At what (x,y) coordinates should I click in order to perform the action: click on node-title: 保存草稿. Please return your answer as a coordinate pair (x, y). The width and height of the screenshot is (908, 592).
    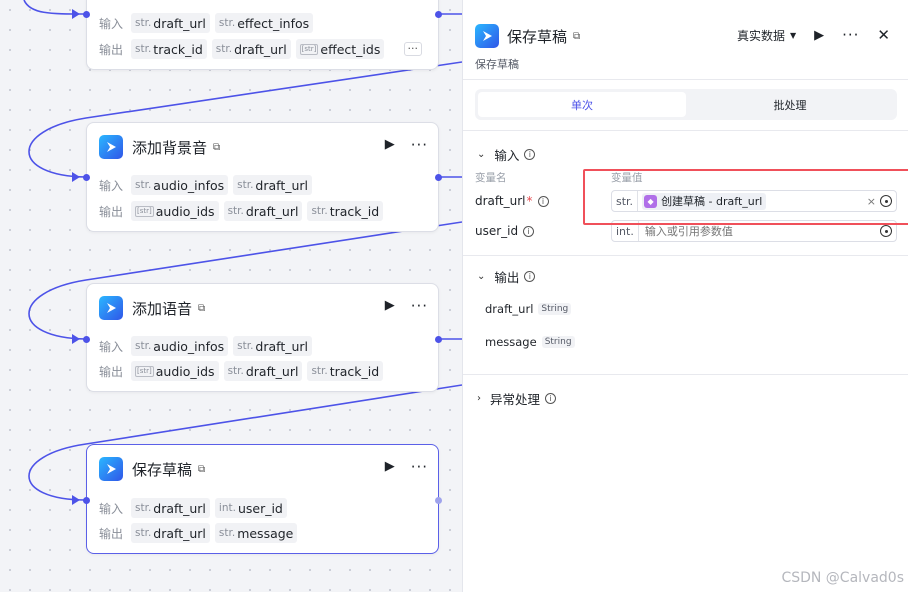
    Looking at the image, I should click on (162, 469).